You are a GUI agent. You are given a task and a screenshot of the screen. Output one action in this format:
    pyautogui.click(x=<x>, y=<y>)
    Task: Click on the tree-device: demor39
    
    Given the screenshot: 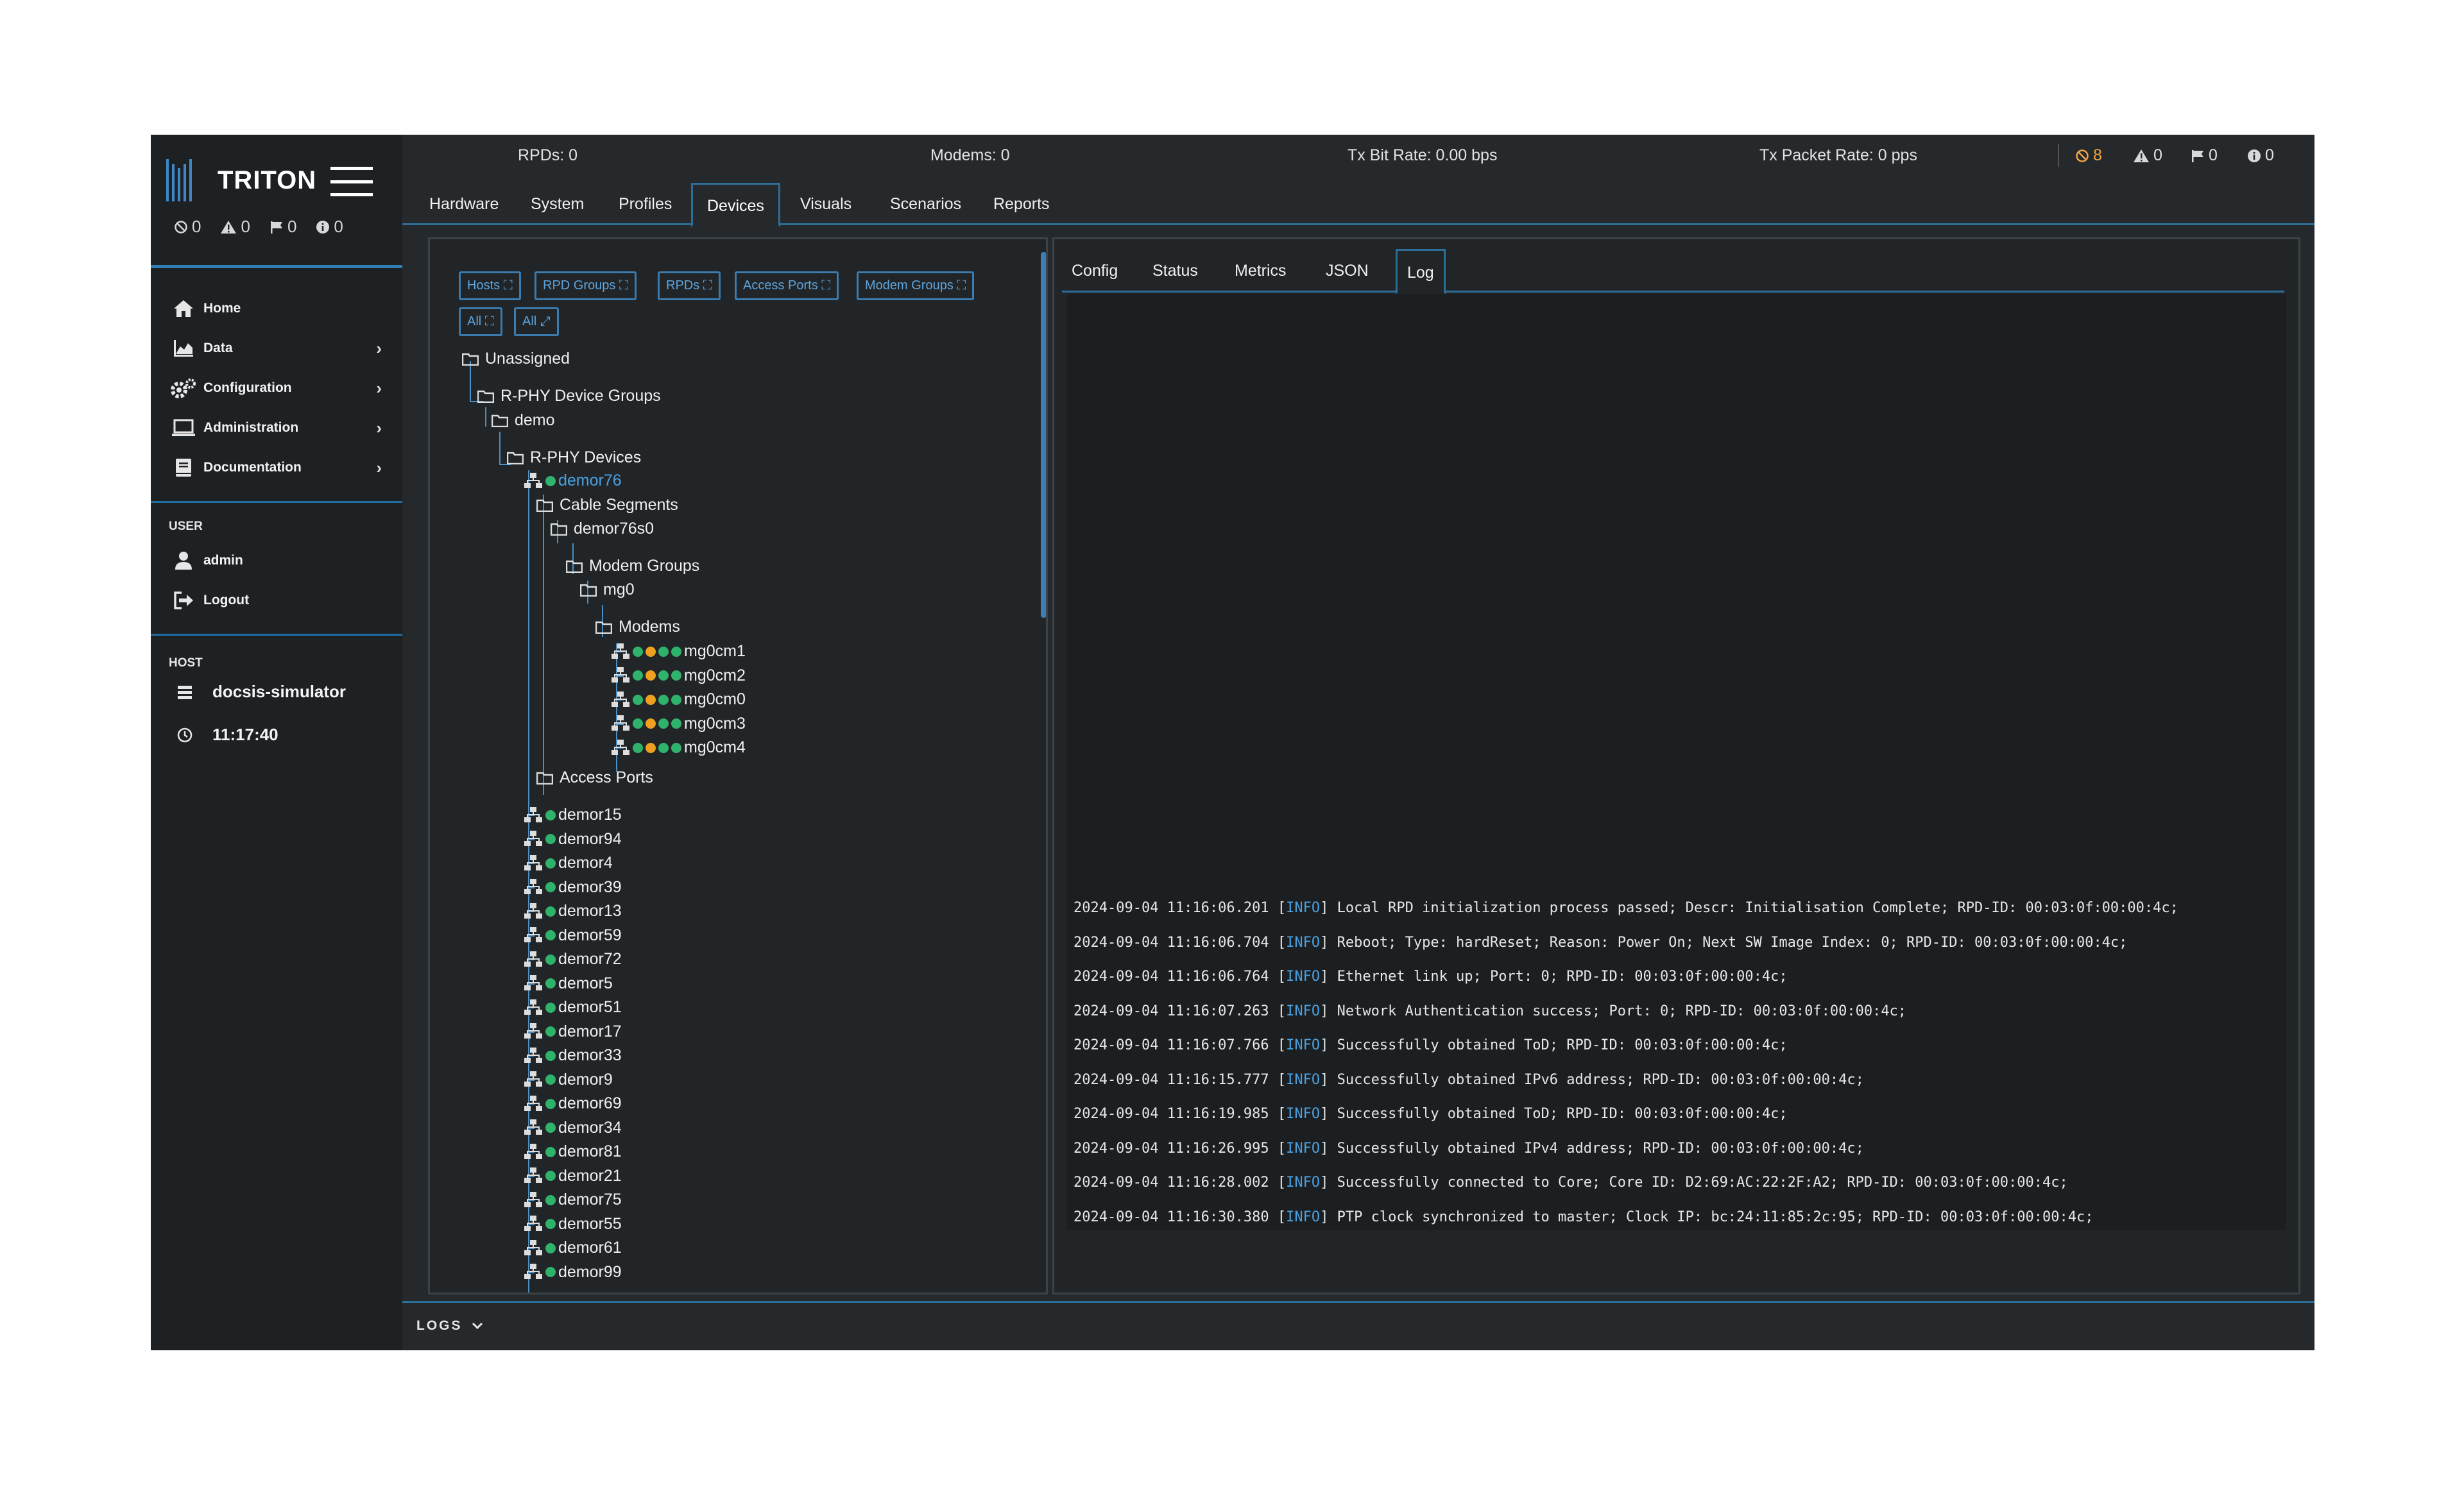 What is the action you would take?
    pyautogui.click(x=573, y=887)
    